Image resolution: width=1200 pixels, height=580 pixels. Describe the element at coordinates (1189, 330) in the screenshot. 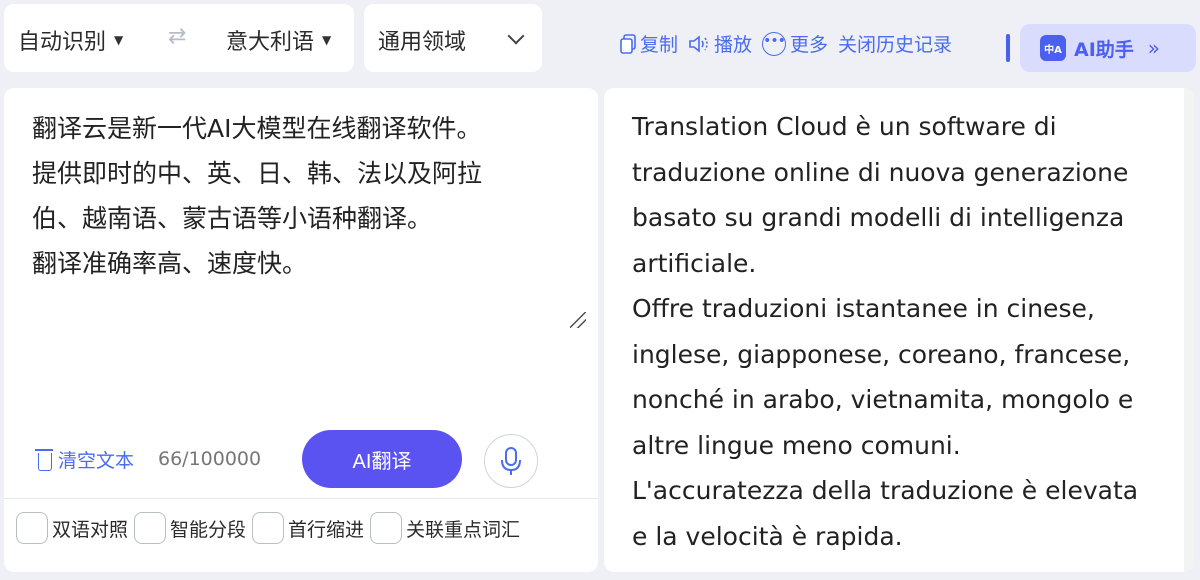

I see `output-scrollbar` at that location.